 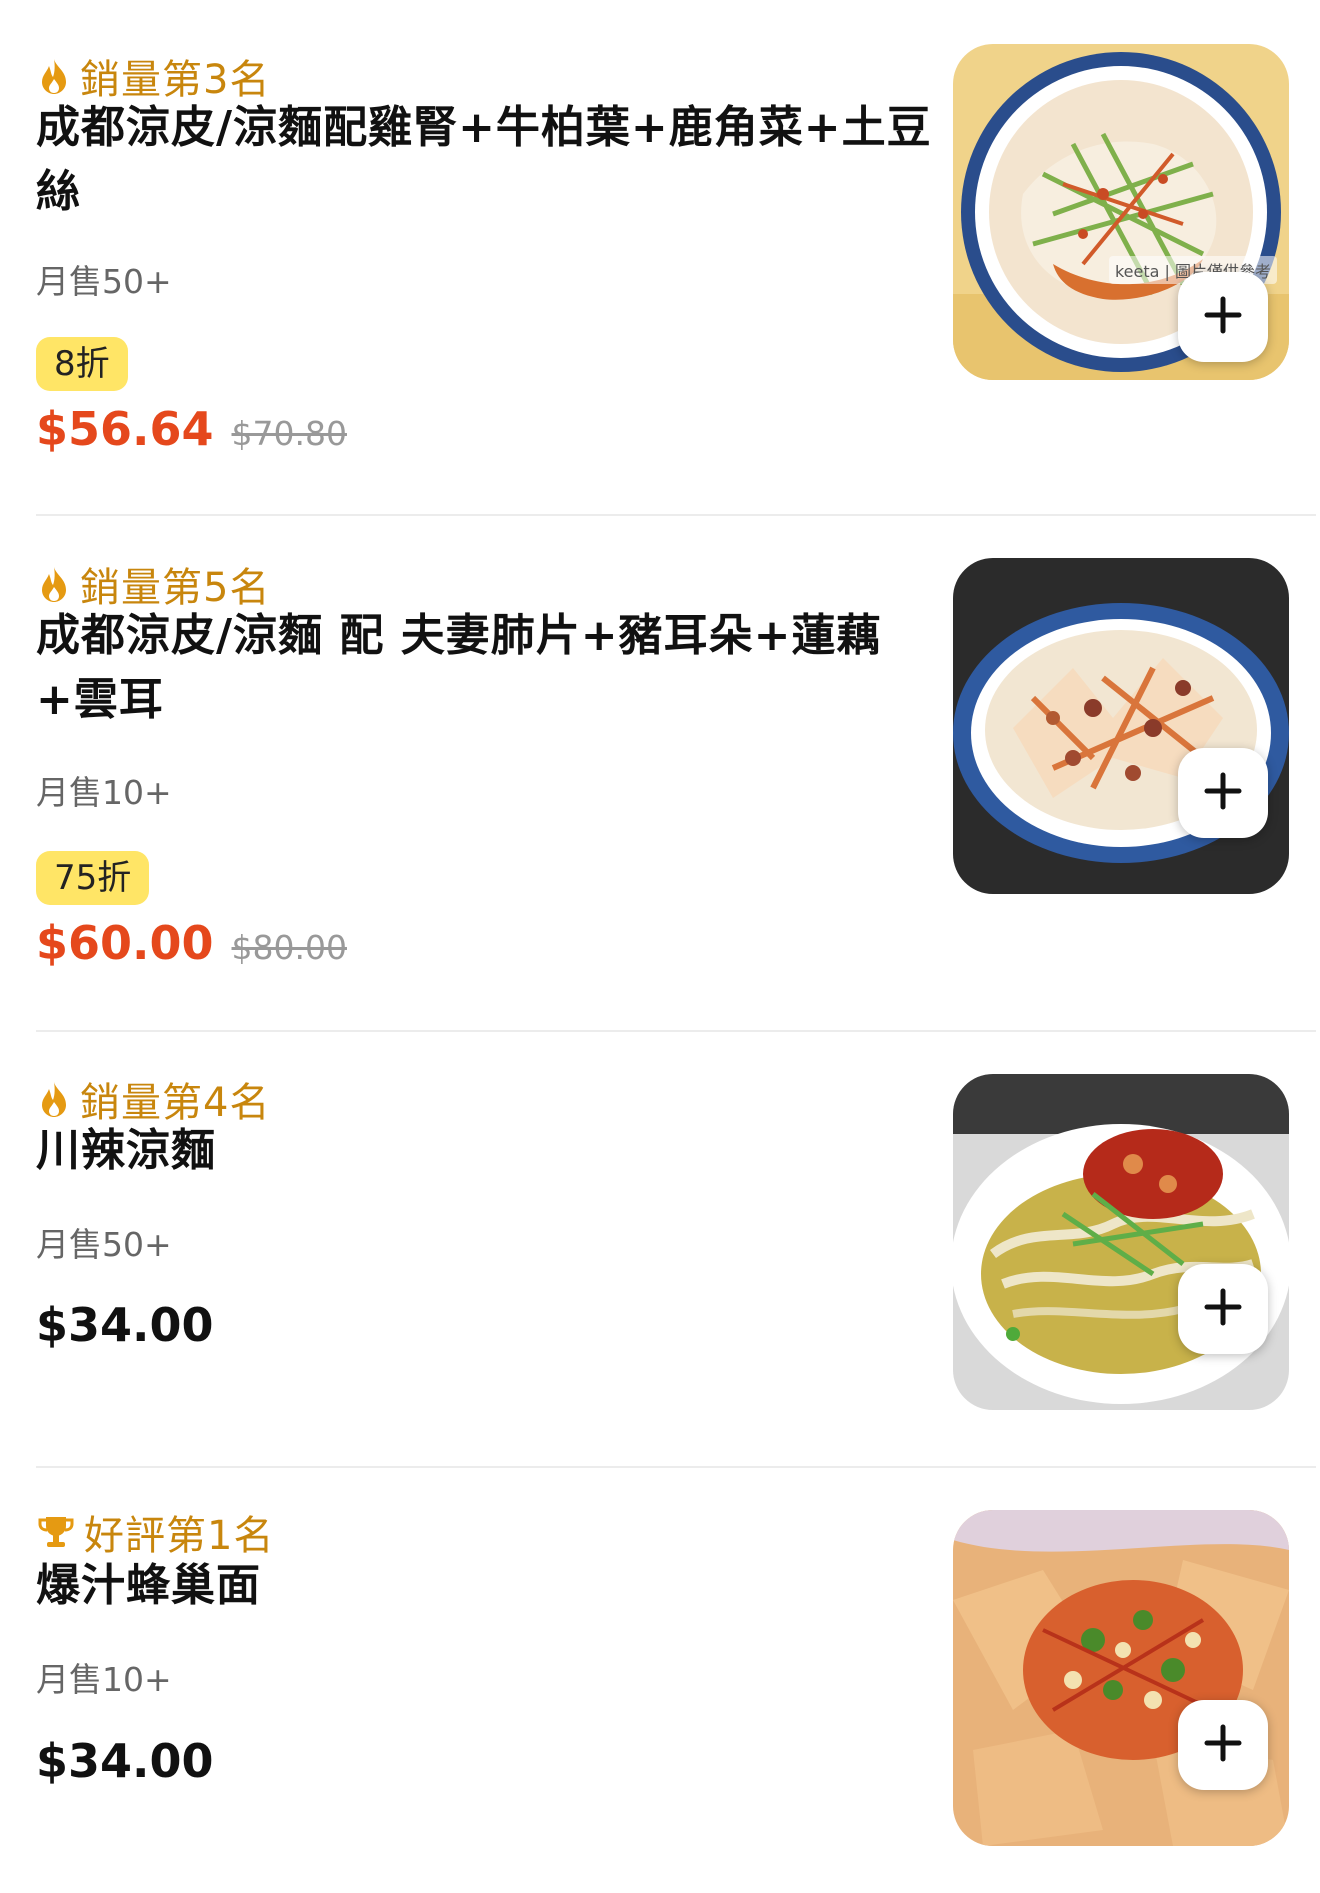 I want to click on discount-badge: 75折, so click(x=93, y=878).